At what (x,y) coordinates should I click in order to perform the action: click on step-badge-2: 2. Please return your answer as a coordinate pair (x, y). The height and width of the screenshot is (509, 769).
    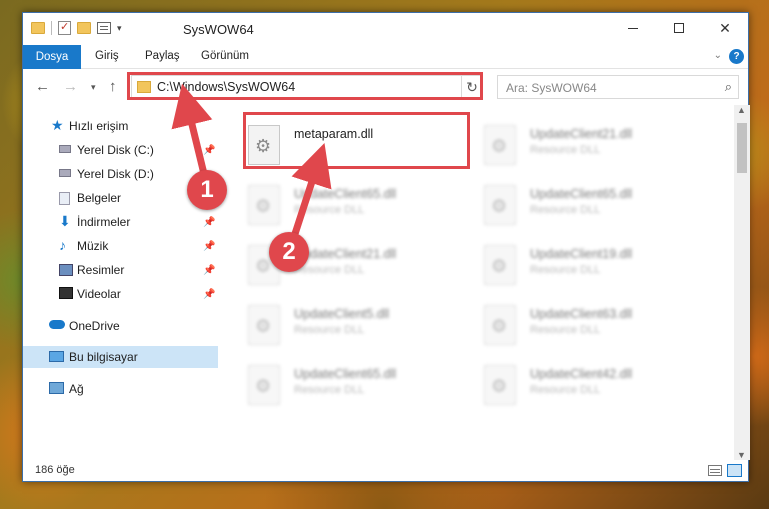
    Looking at the image, I should click on (289, 252).